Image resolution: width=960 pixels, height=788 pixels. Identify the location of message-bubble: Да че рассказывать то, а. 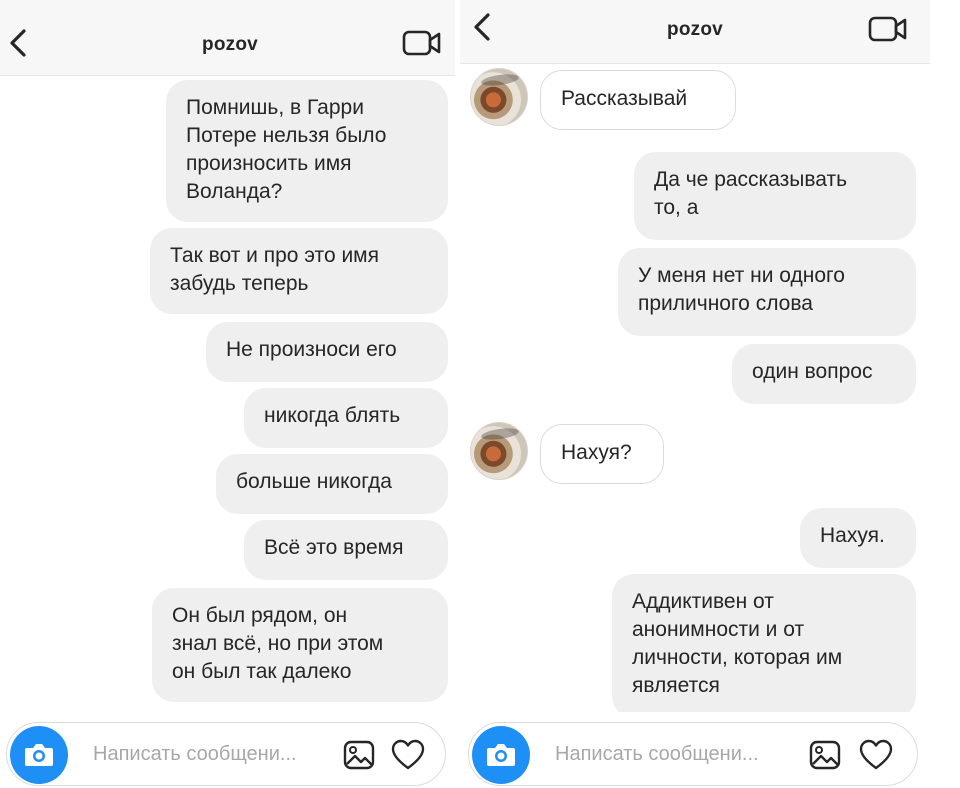
(775, 196).